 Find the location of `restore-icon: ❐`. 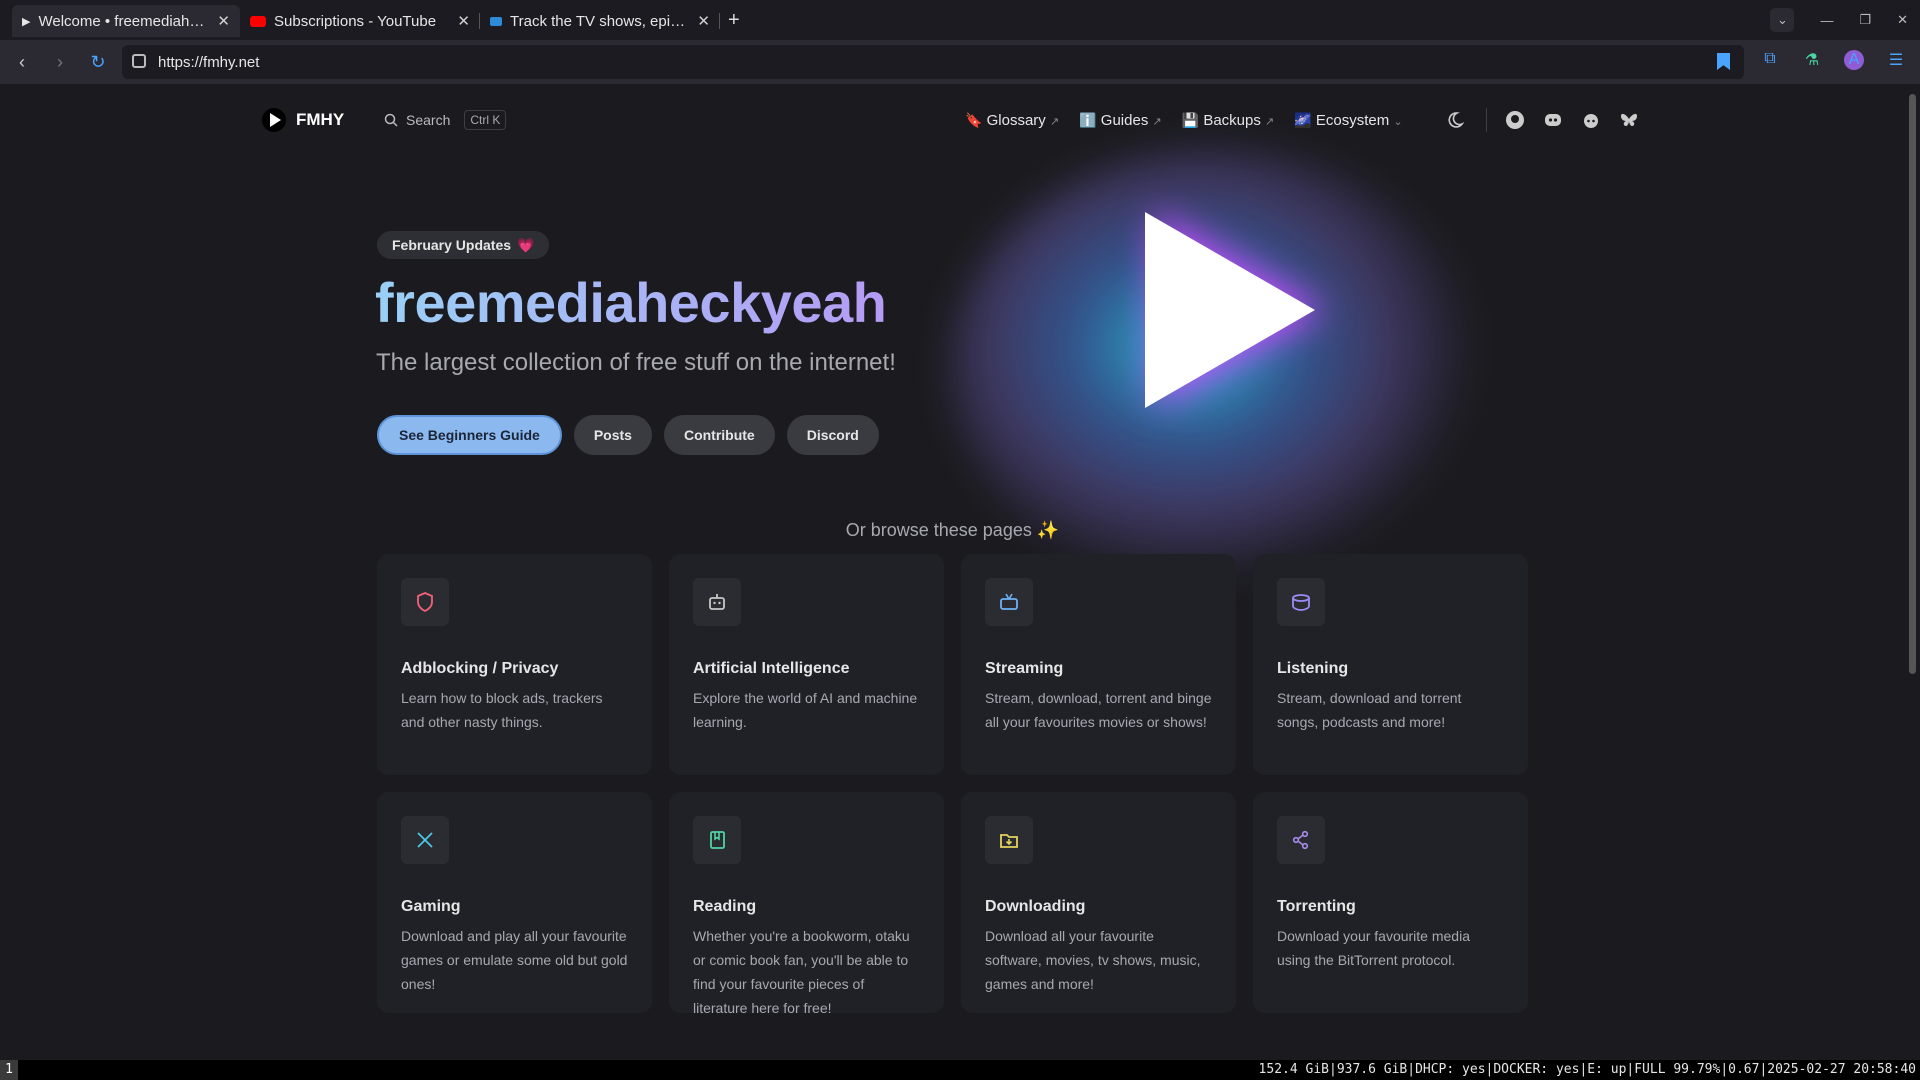

restore-icon: ❐ is located at coordinates (1865, 20).